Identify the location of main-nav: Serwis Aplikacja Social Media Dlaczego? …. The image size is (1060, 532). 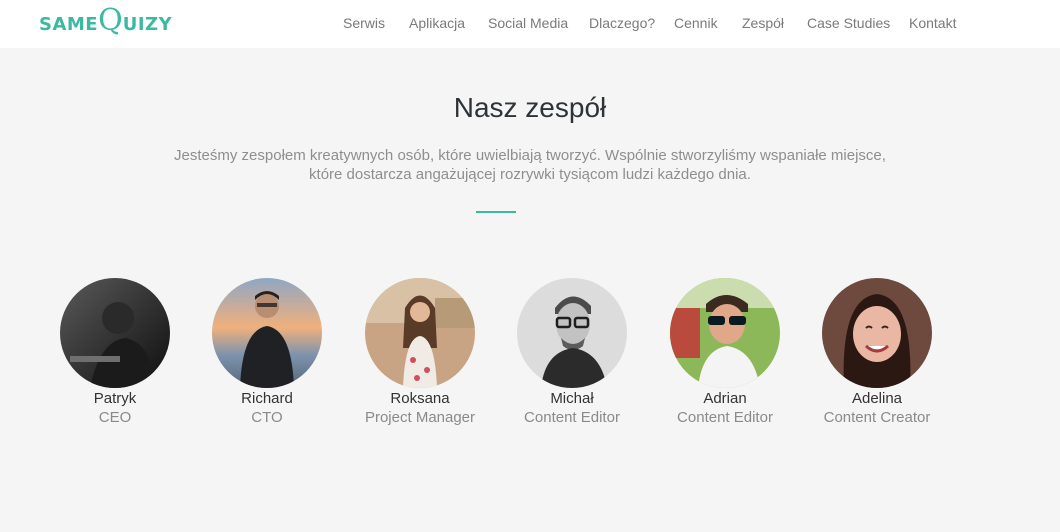
(530, 24).